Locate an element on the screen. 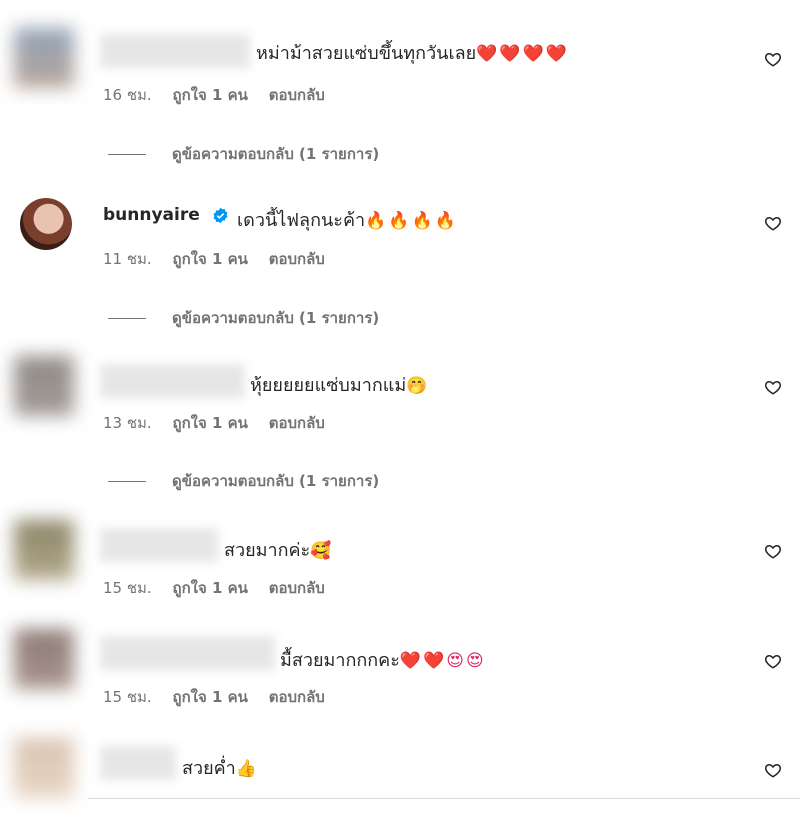 The width and height of the screenshot is (800, 814). face-emoji: 🤭 is located at coordinates (418, 386).